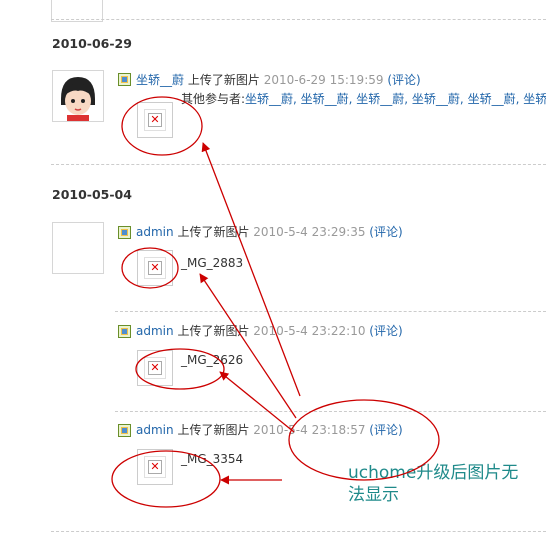 The width and height of the screenshot is (546, 538). I want to click on annotation-text: uchome升级后图片无 法显示, so click(433, 484).